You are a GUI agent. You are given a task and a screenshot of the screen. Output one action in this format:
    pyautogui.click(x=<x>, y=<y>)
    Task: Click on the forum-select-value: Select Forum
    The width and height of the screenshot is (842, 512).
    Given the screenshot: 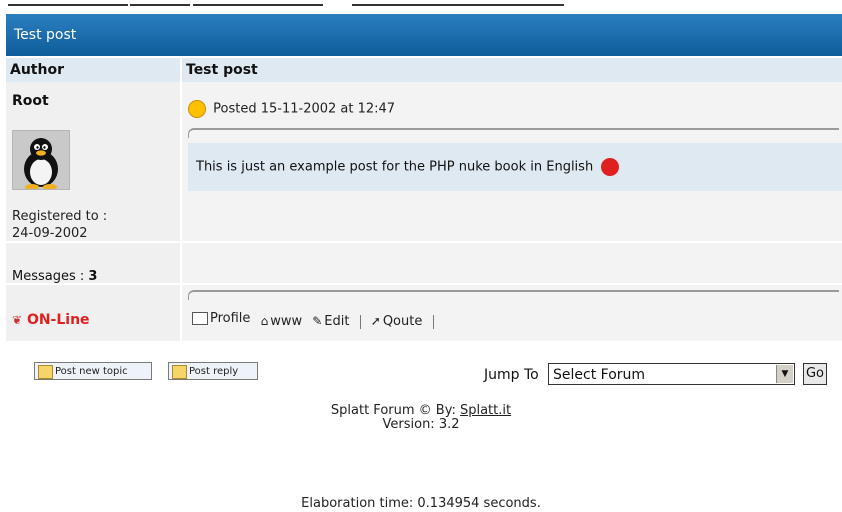 What is the action you would take?
    pyautogui.click(x=599, y=375)
    